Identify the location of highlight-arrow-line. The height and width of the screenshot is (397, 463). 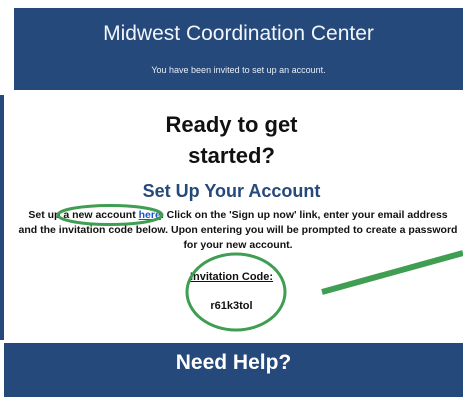
(392, 272).